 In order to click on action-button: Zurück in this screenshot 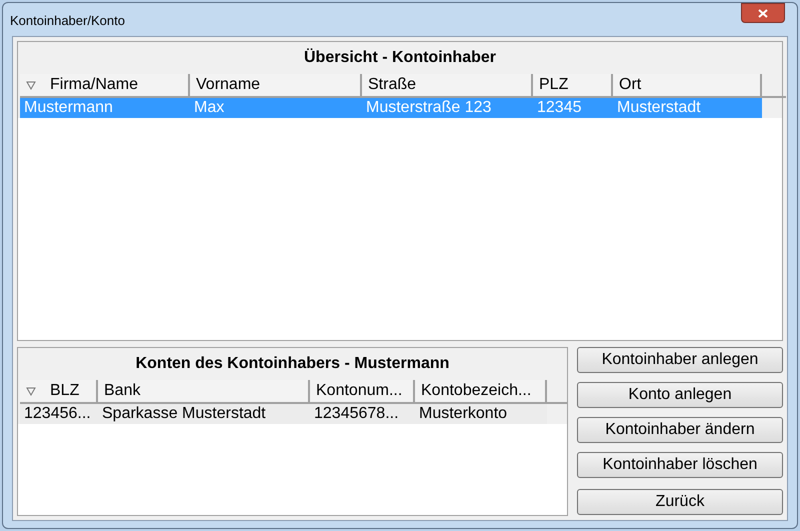, I will do `click(680, 502)`.